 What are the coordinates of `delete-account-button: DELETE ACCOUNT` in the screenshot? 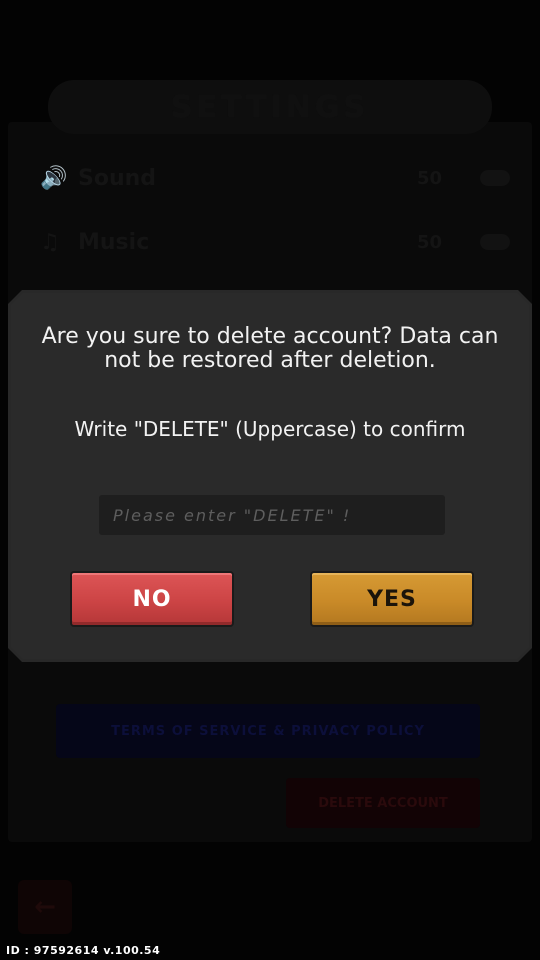 It's located at (383, 803).